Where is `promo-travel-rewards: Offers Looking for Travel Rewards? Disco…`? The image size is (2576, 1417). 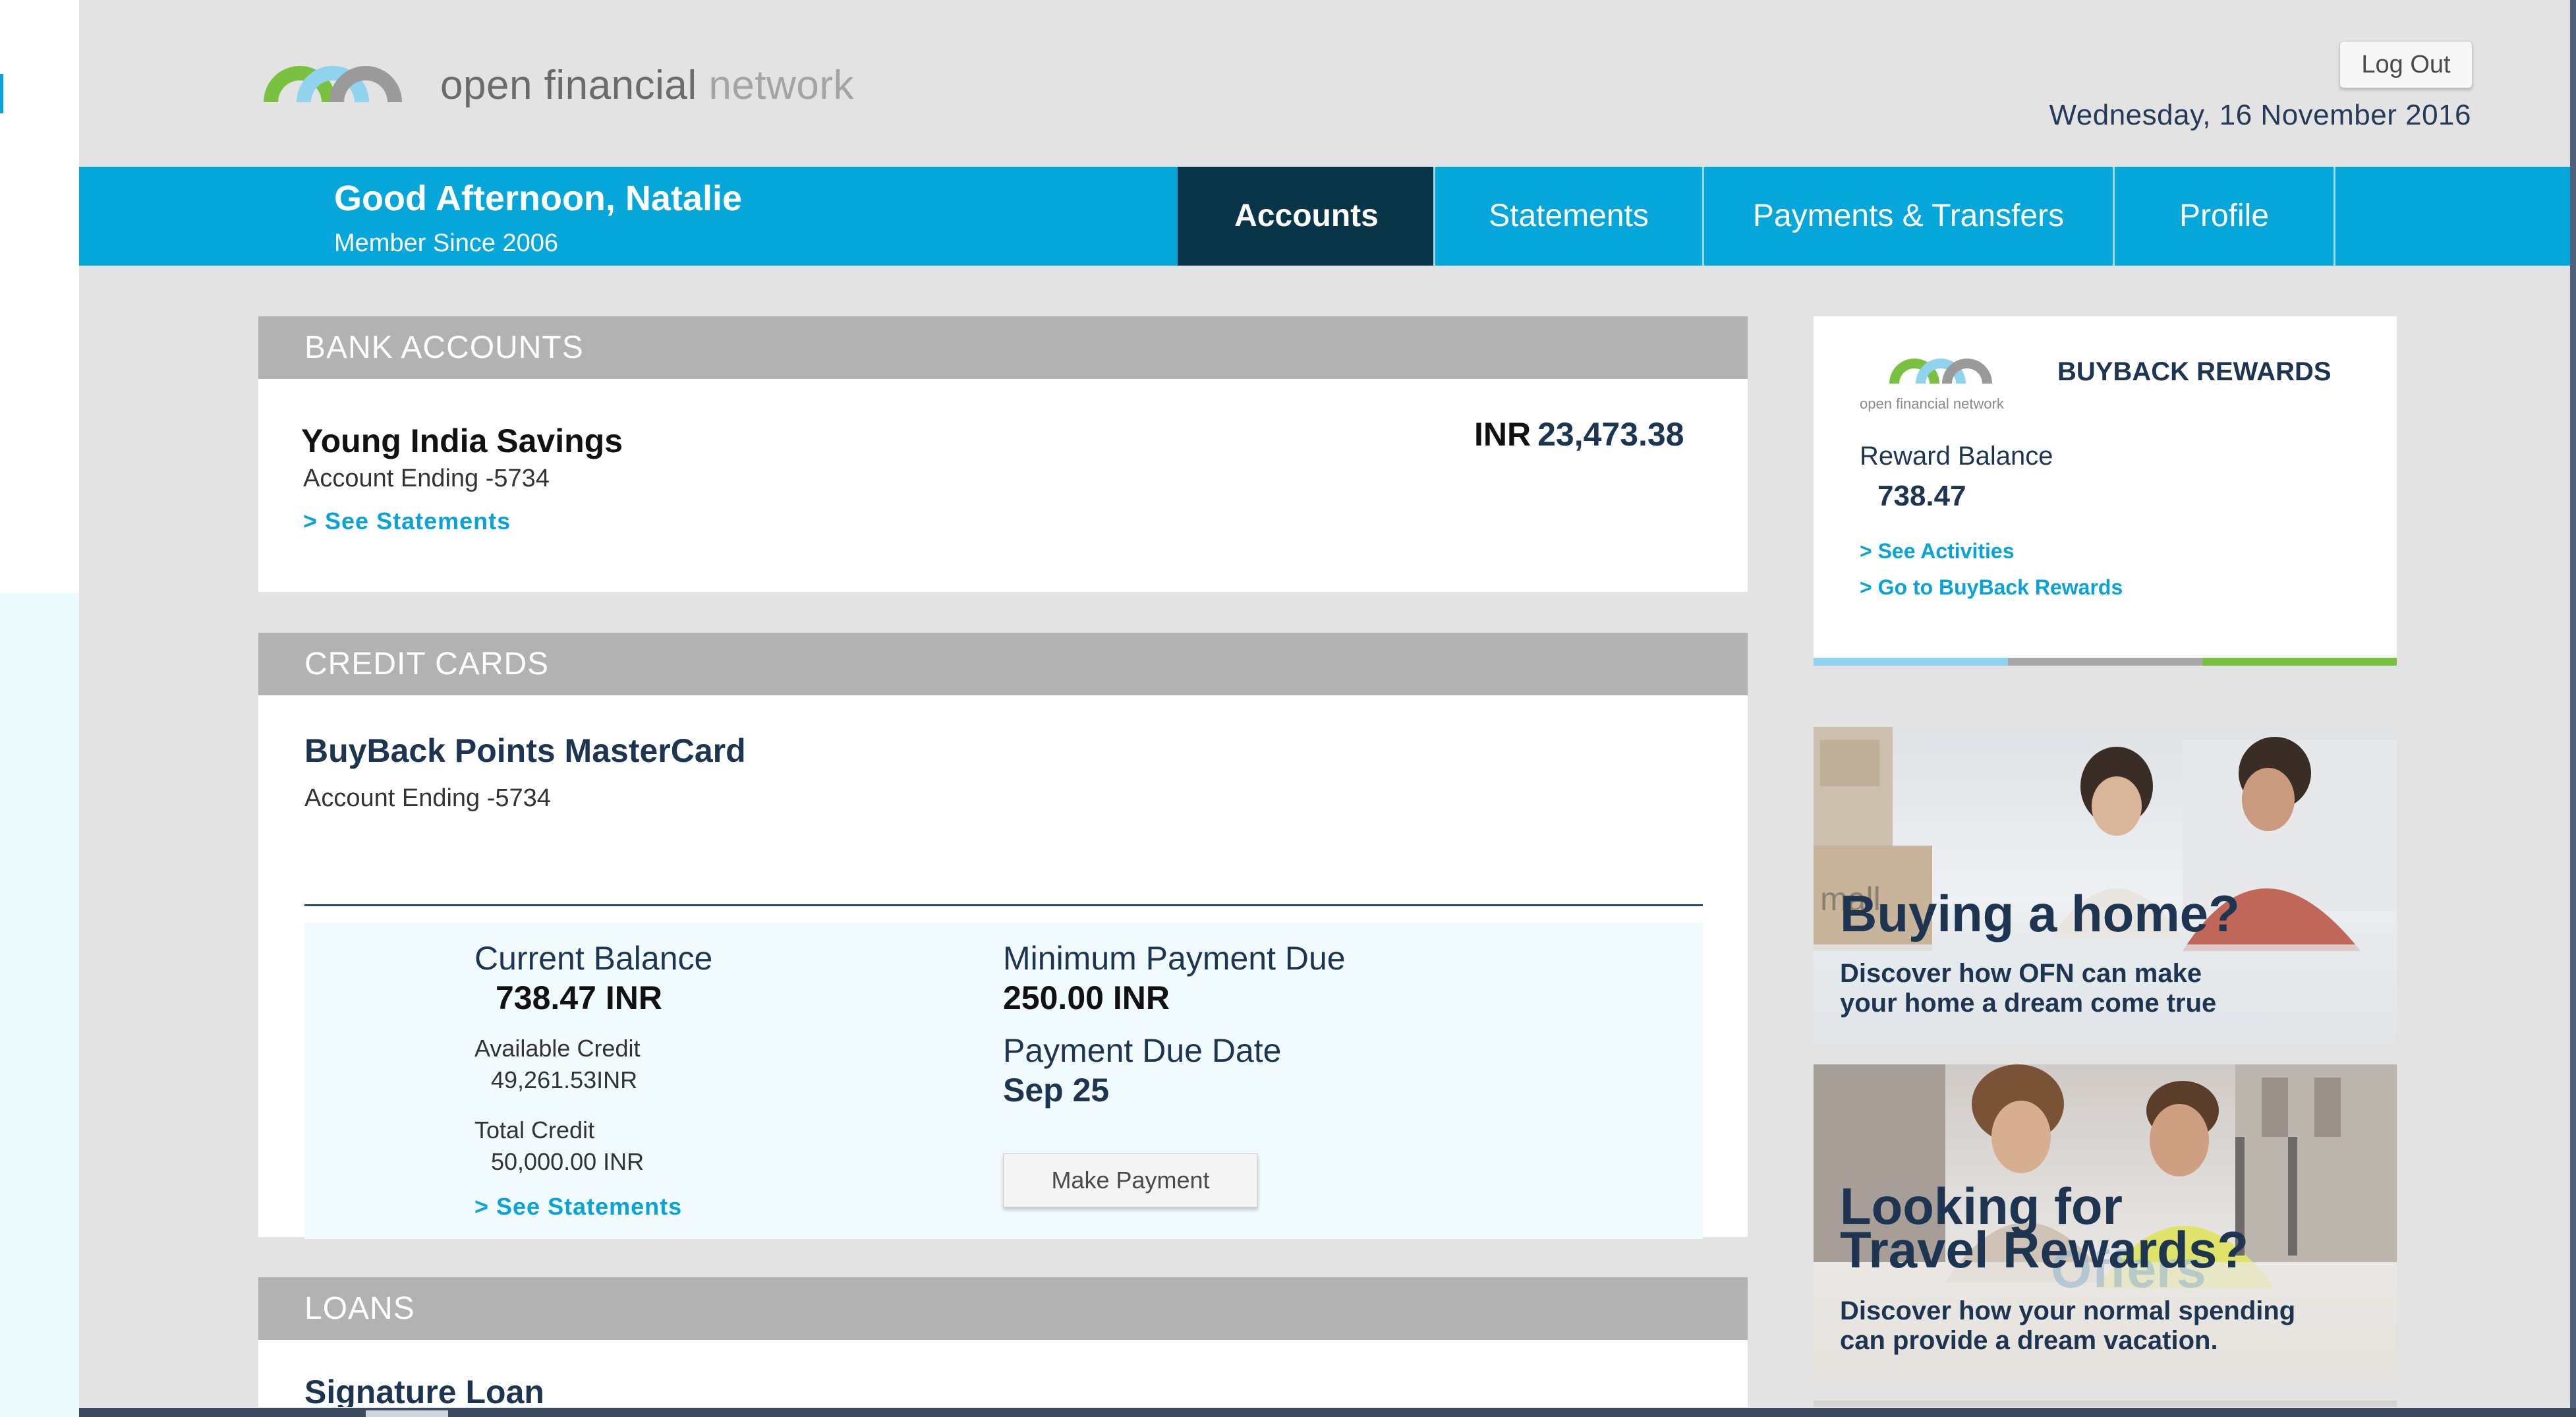 promo-travel-rewards: Offers Looking for Travel Rewards? Disco… is located at coordinates (2105, 1221).